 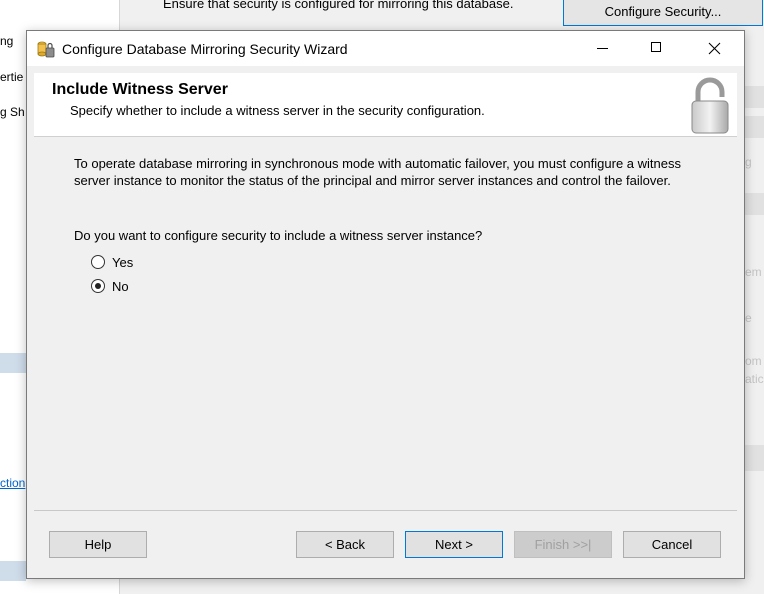 I want to click on help-button: Help, so click(x=98, y=544).